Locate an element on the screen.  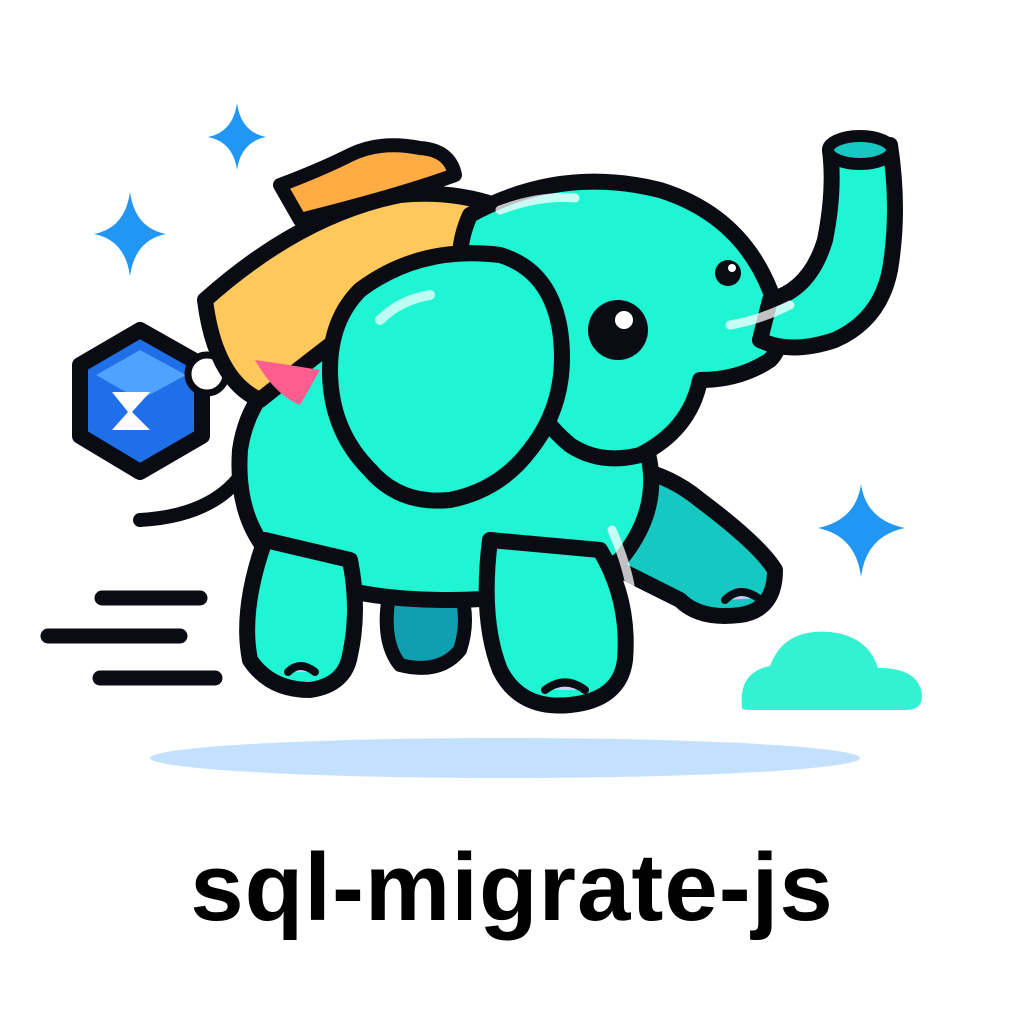
cube-icon is located at coordinates (151, 401).